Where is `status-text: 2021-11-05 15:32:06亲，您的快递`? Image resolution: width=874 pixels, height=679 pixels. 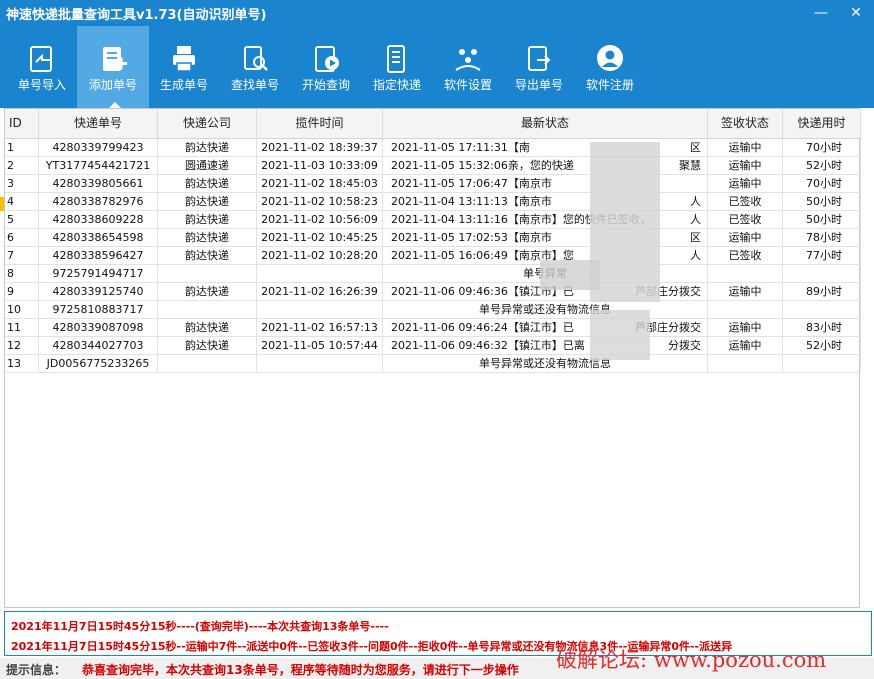 status-text: 2021-11-05 15:32:06亲，您的快递 is located at coordinates (482, 165).